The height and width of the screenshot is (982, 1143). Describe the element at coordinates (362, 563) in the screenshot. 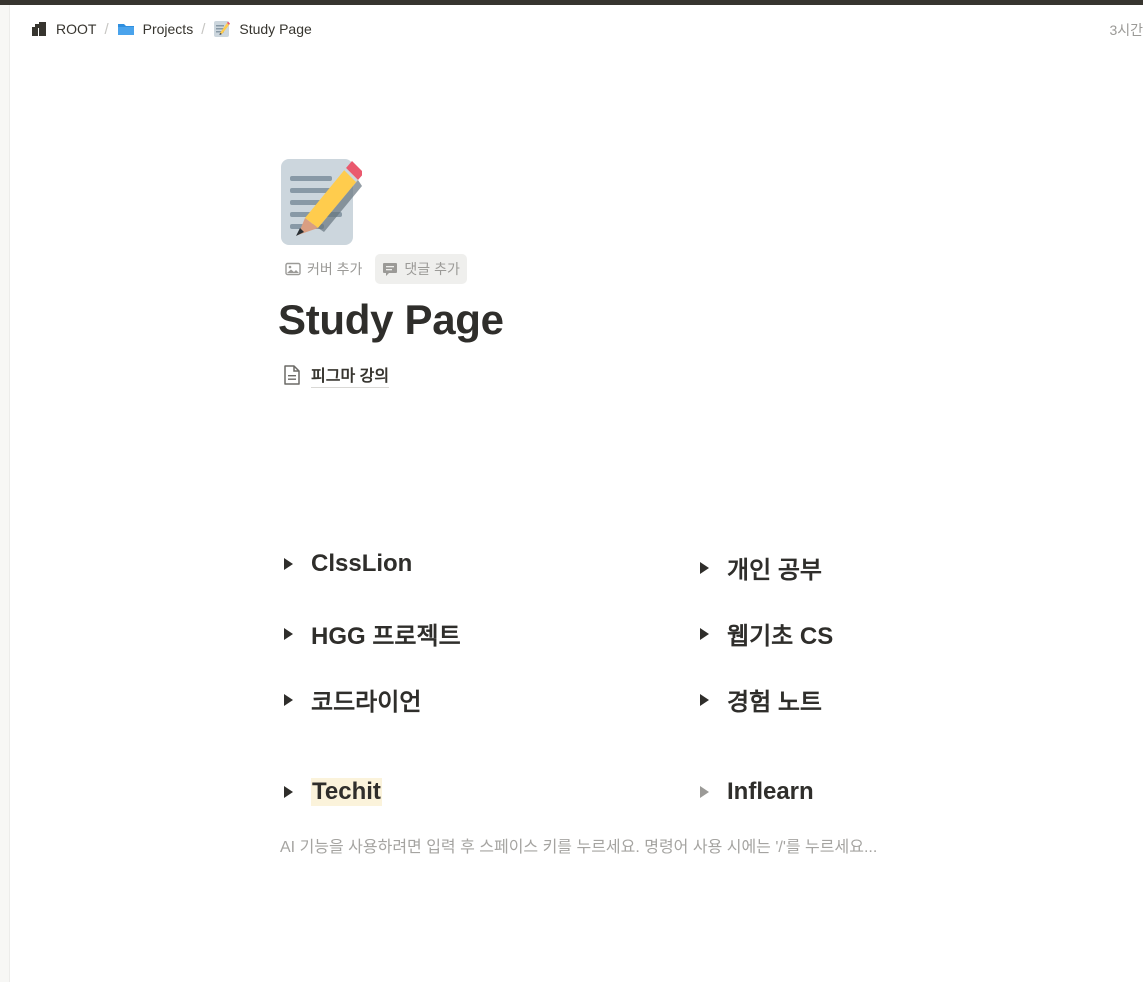

I see `toggle-heading: ClssLion` at that location.